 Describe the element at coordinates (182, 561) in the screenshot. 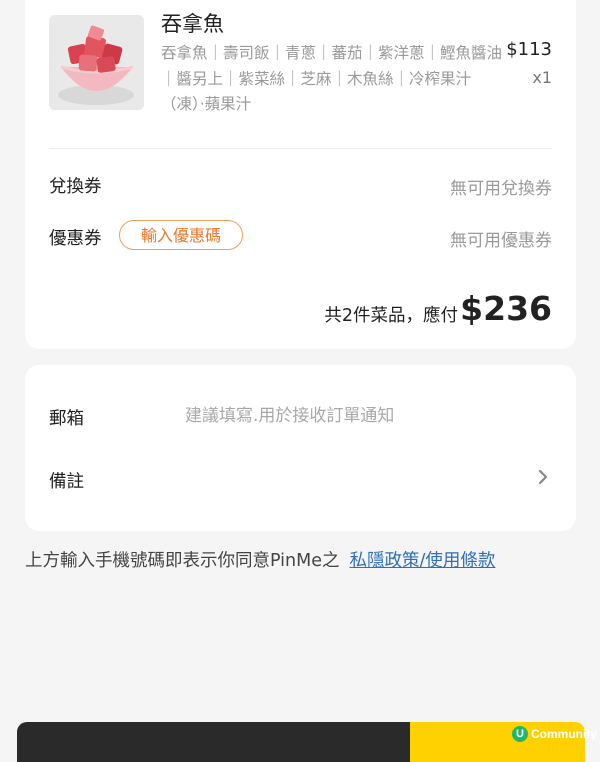

I see `agreement-text: 上方輸入手機號碼即表示你同意PinMe之` at that location.